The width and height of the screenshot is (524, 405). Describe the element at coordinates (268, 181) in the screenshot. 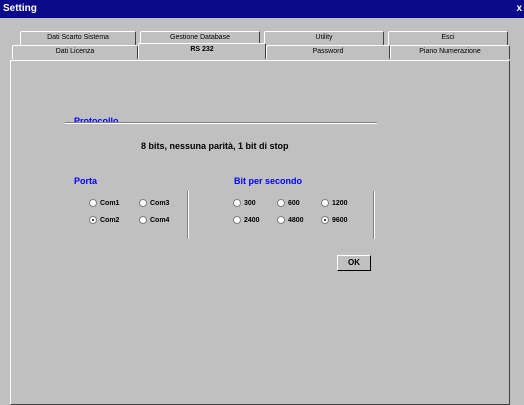

I see `baud-legend: Bit per secondo` at that location.